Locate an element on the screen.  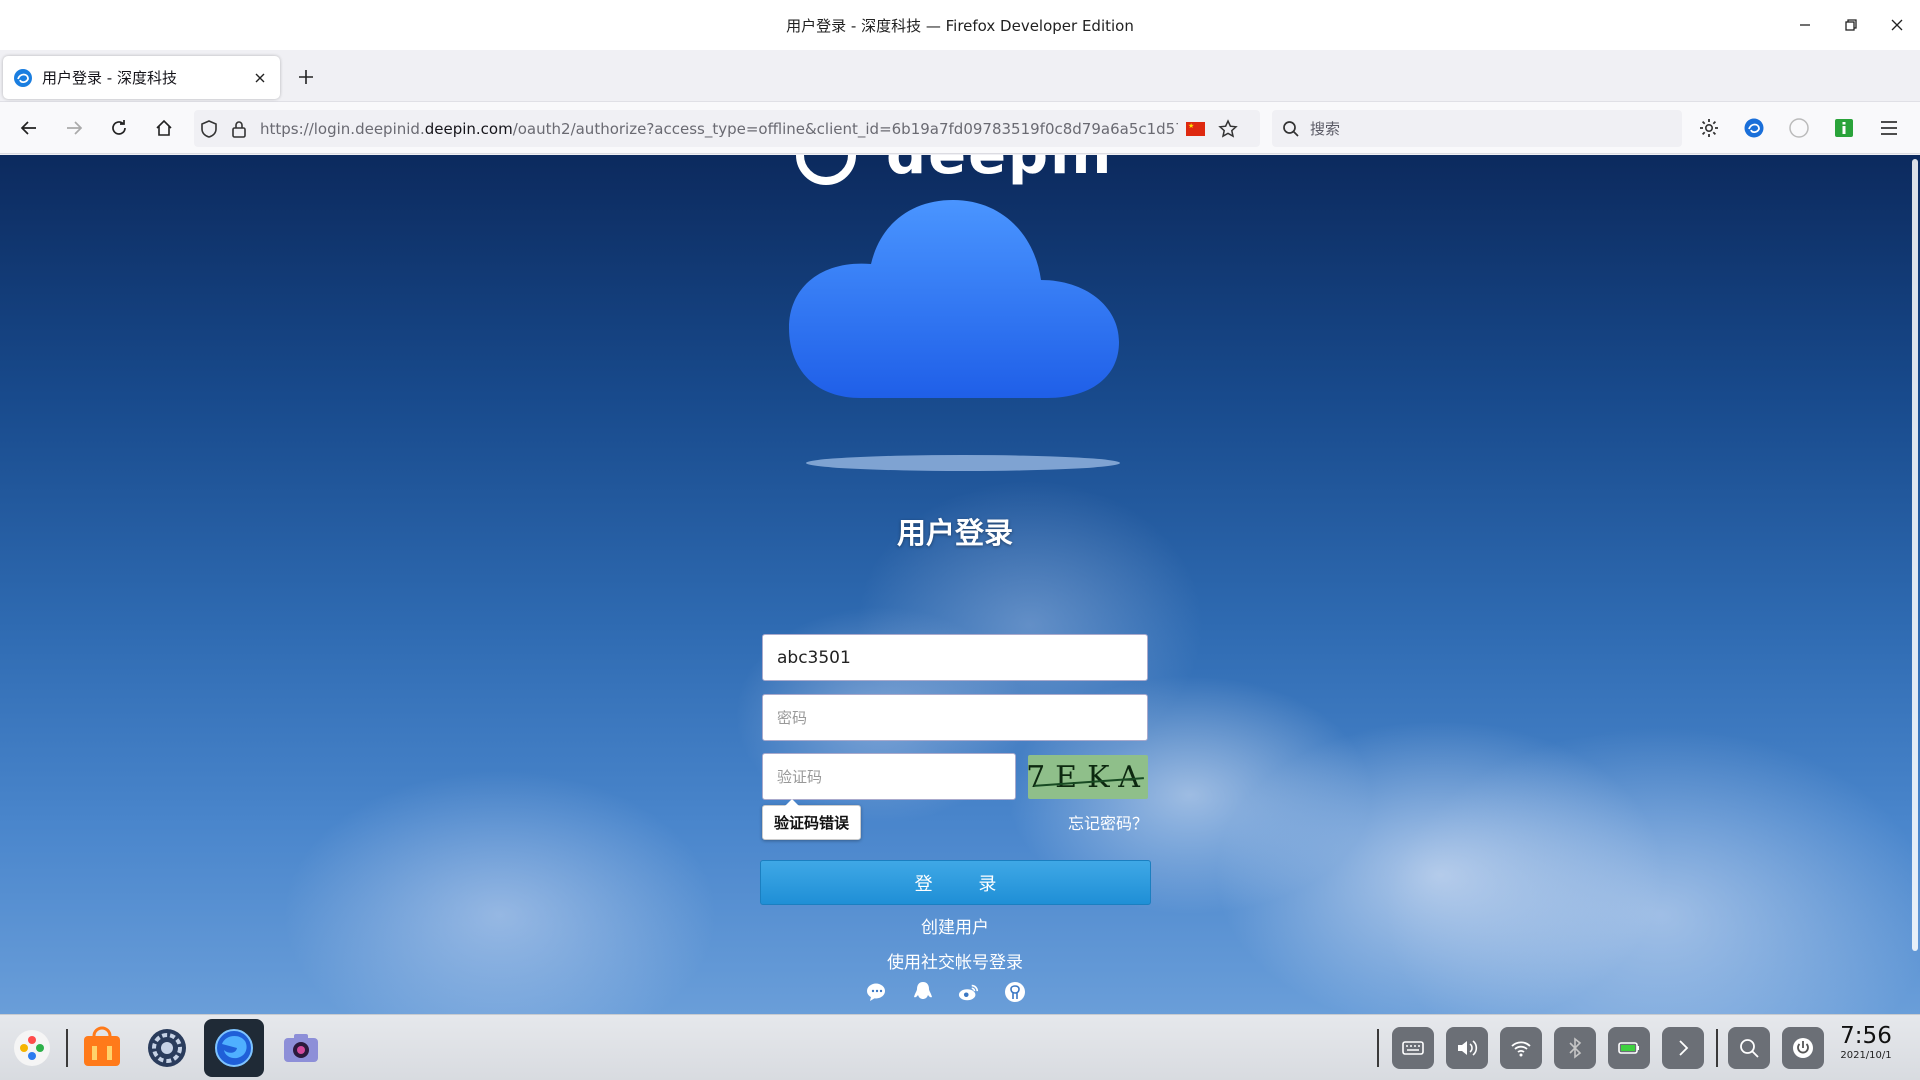
camera-button is located at coordinates (301, 1048).